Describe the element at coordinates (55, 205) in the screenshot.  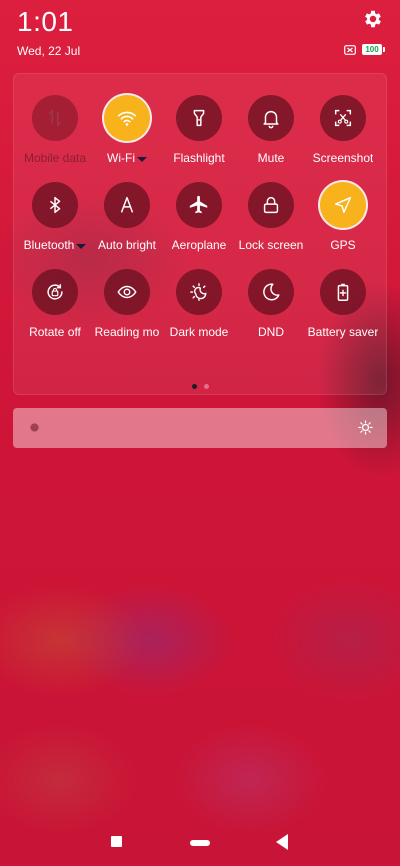
I see `bluetooth-icon` at that location.